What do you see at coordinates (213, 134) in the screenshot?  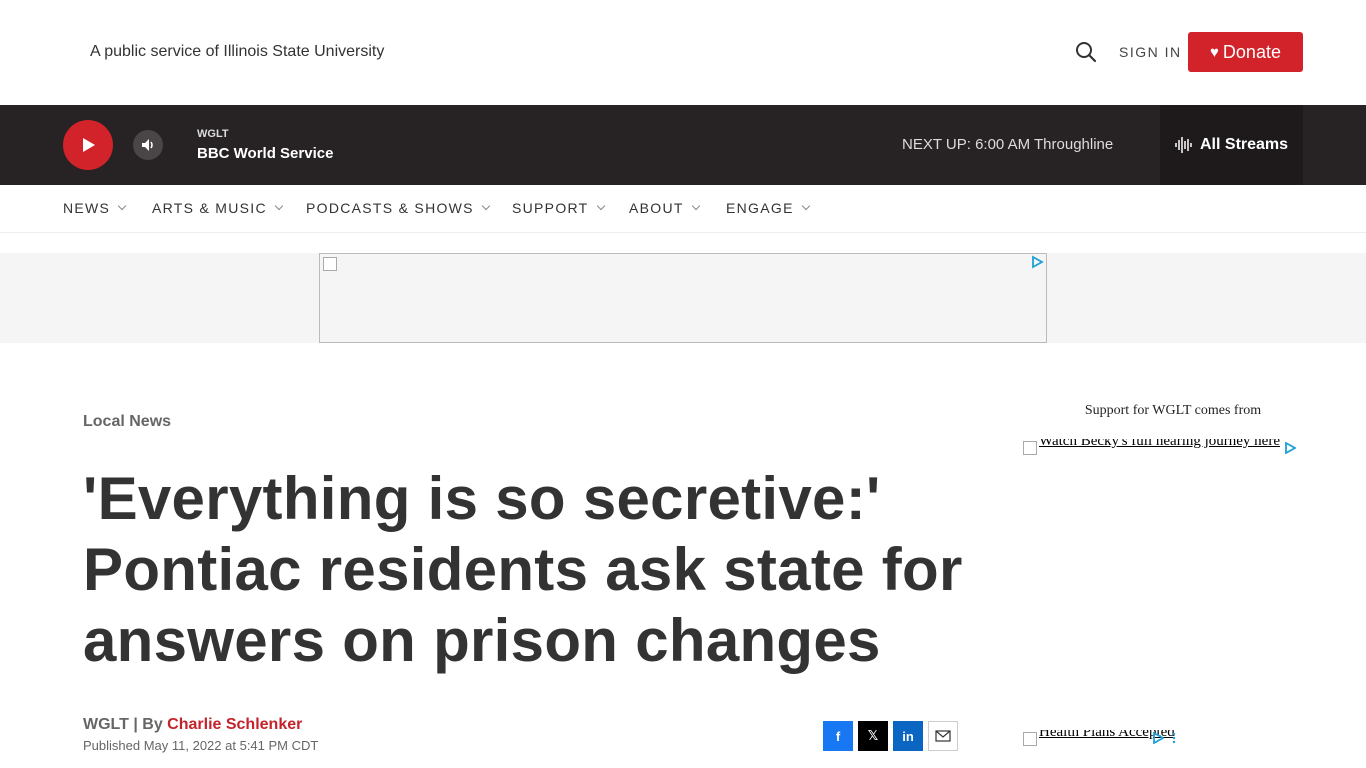 I see `station-call-sign: WGLT` at bounding box center [213, 134].